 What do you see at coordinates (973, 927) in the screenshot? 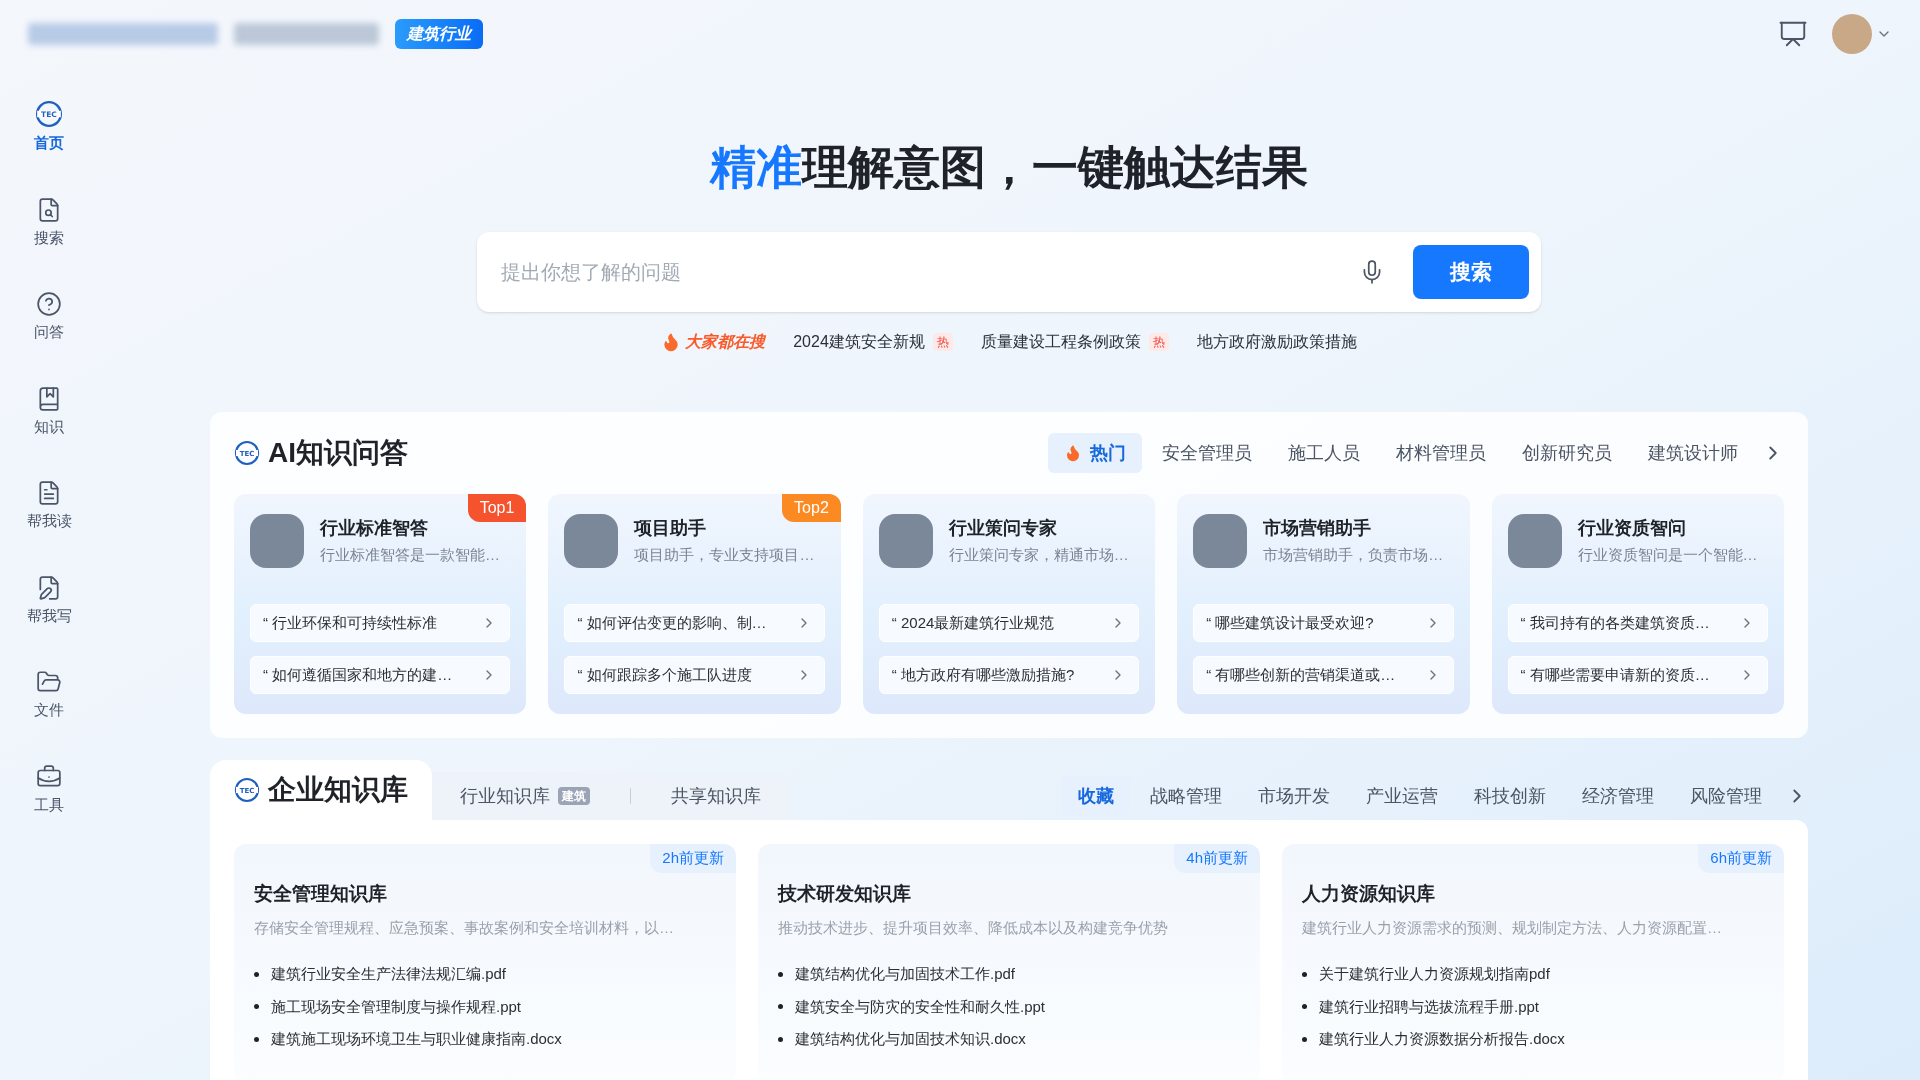
I see `knowledge-base-description: 推动技术进步、提升项目效率、降低成本以及构建竞争优势` at bounding box center [973, 927].